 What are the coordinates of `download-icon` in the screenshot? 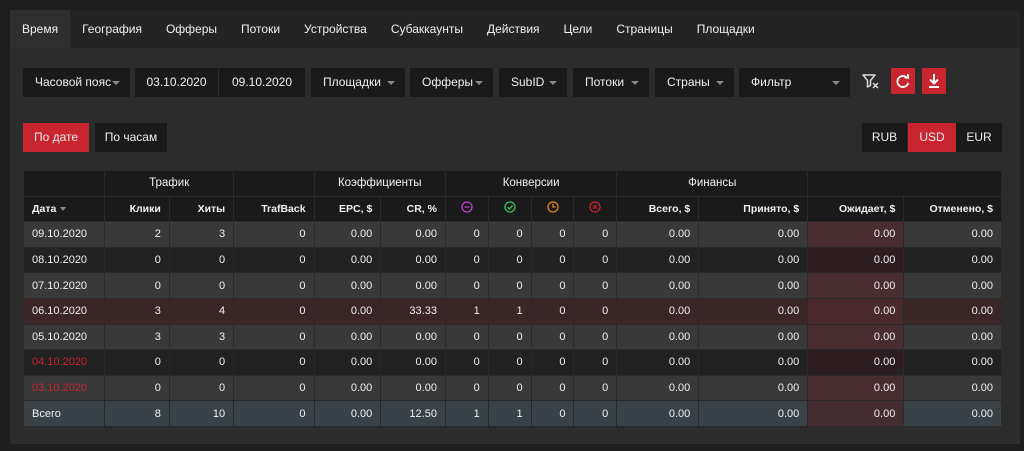 It's located at (934, 81).